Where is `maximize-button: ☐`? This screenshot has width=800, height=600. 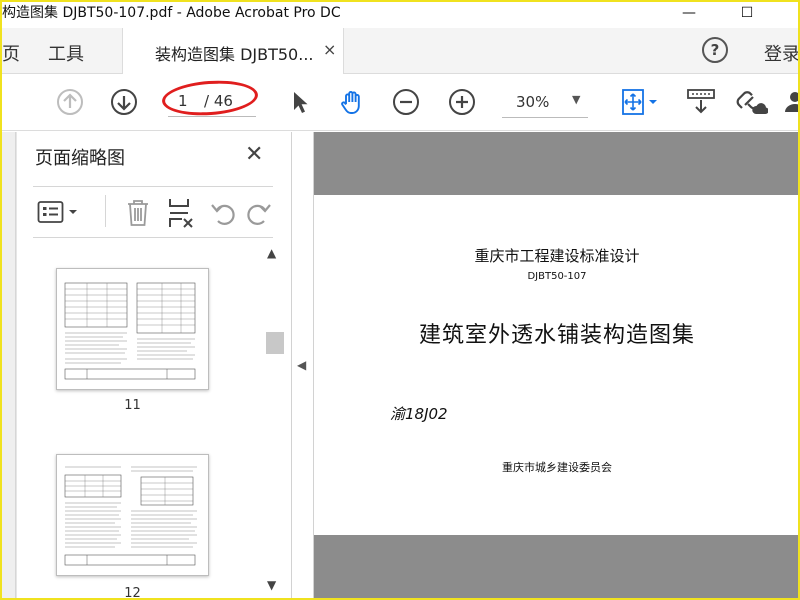
maximize-button: ☐ is located at coordinates (747, 13).